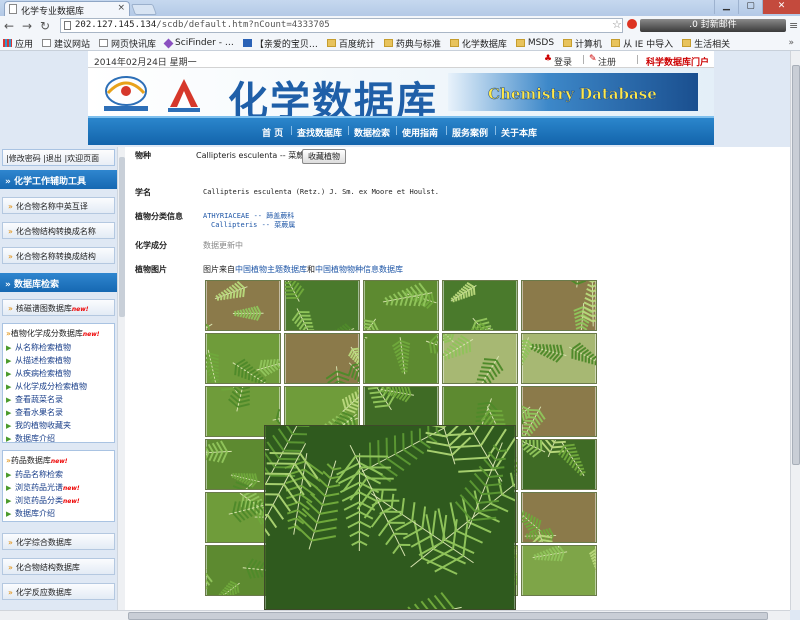 The height and width of the screenshot is (620, 800). What do you see at coordinates (58, 255) in the screenshot?
I see `tool-name-to-structure: » 化合物名称转换成结构` at bounding box center [58, 255].